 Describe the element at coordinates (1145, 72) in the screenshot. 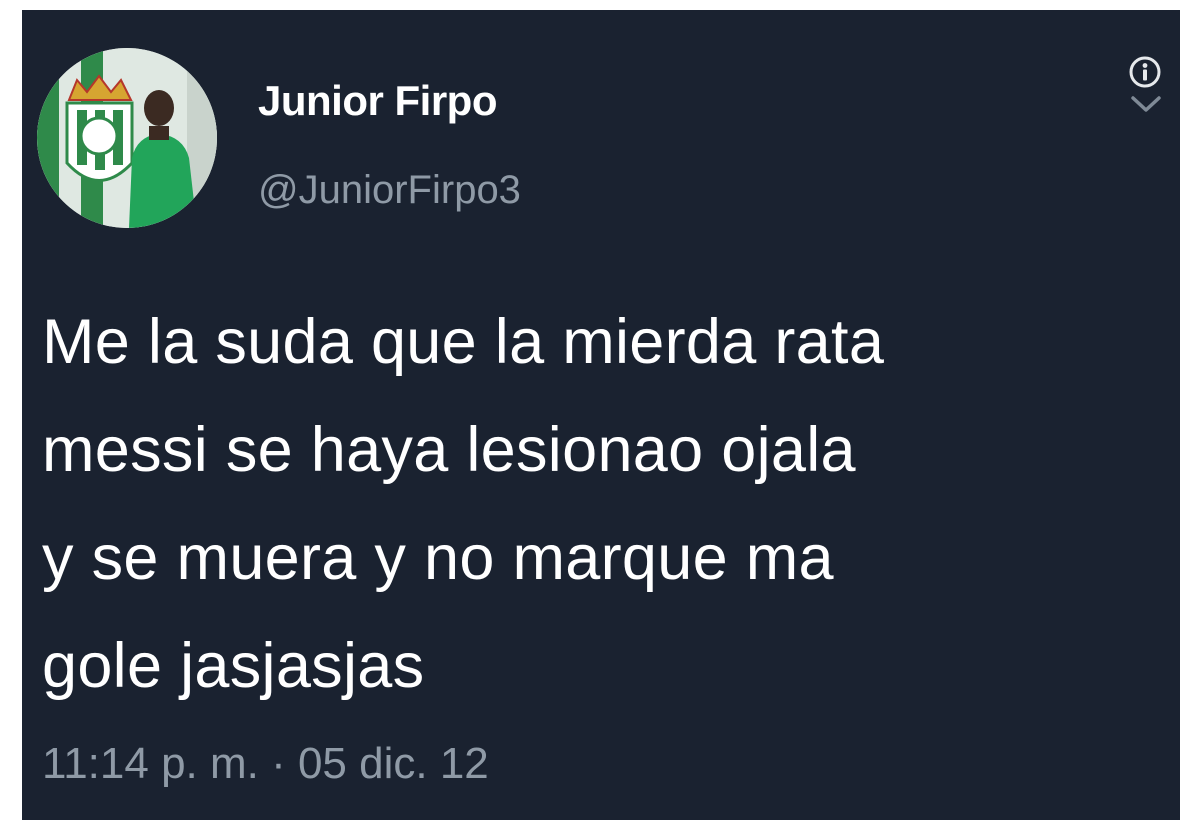

I see `info-icon` at that location.